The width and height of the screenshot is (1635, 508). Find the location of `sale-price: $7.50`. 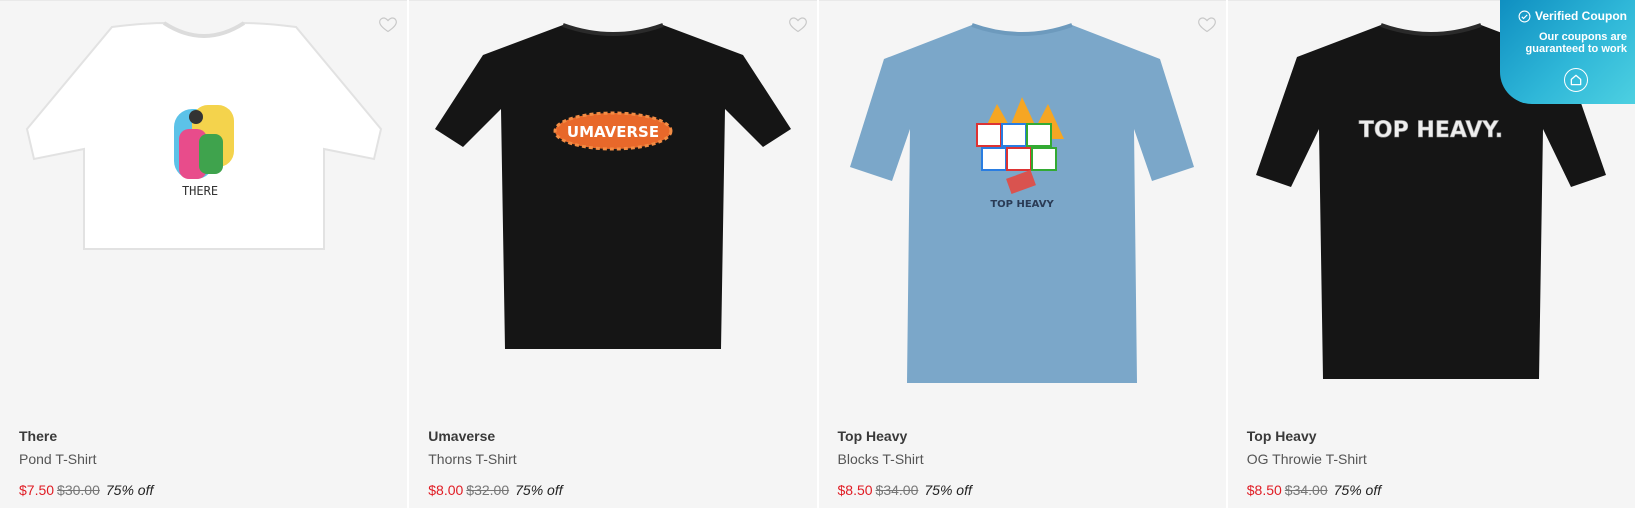

sale-price: $7.50 is located at coordinates (37, 490).